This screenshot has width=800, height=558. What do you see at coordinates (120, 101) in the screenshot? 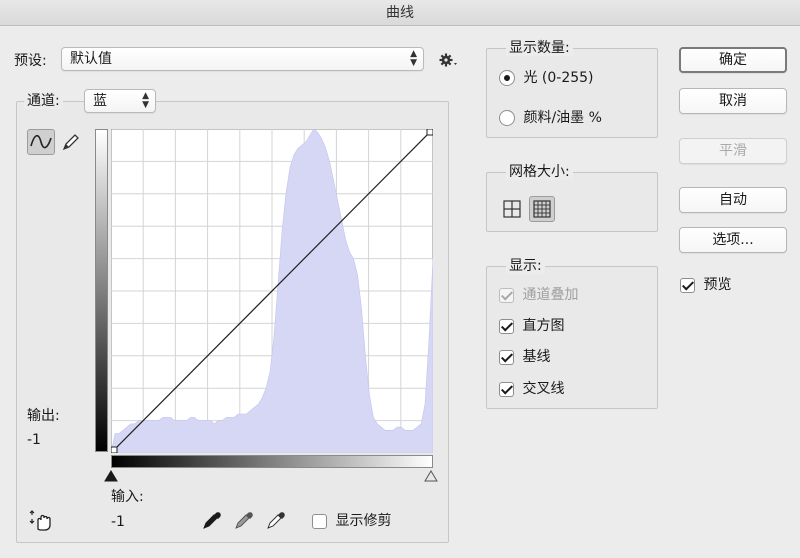
I see `channel-select: 蓝 ▲ ▼` at bounding box center [120, 101].